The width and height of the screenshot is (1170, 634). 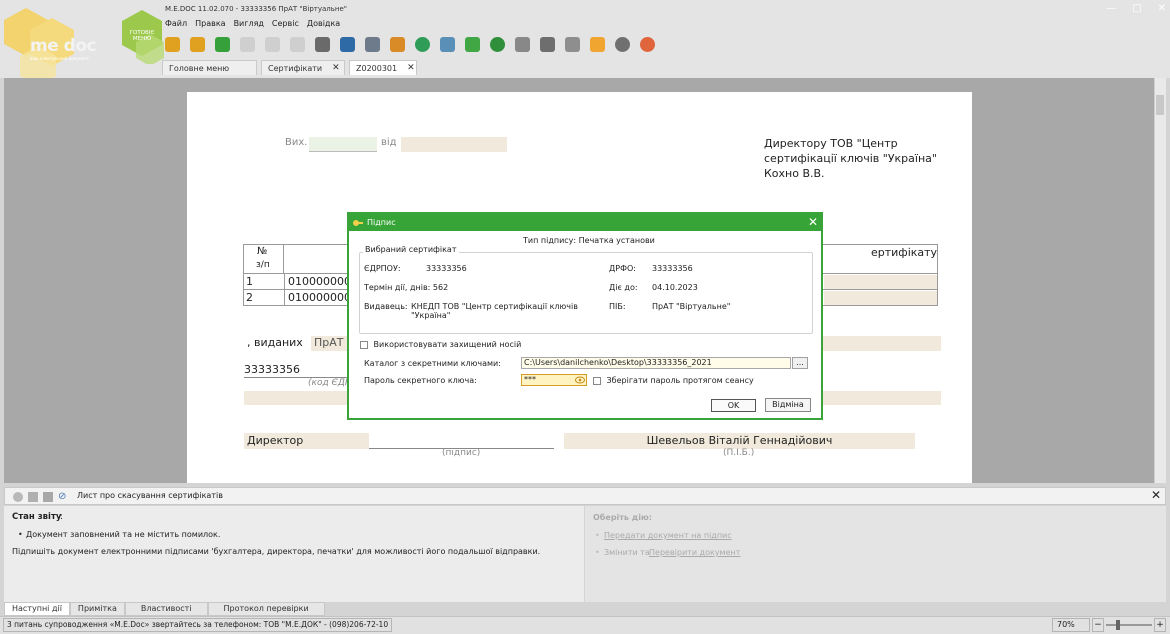 What do you see at coordinates (813, 222) in the screenshot?
I see `dialog-close-button: ✕` at bounding box center [813, 222].